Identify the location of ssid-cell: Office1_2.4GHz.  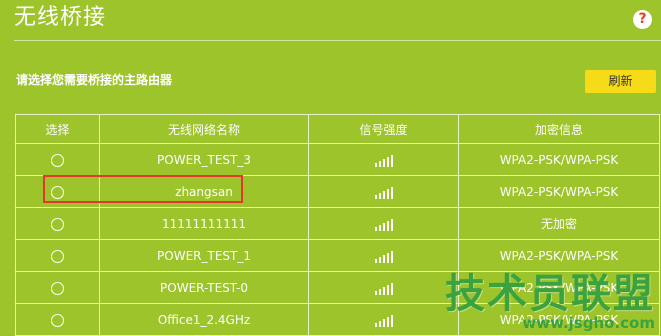
(204, 319).